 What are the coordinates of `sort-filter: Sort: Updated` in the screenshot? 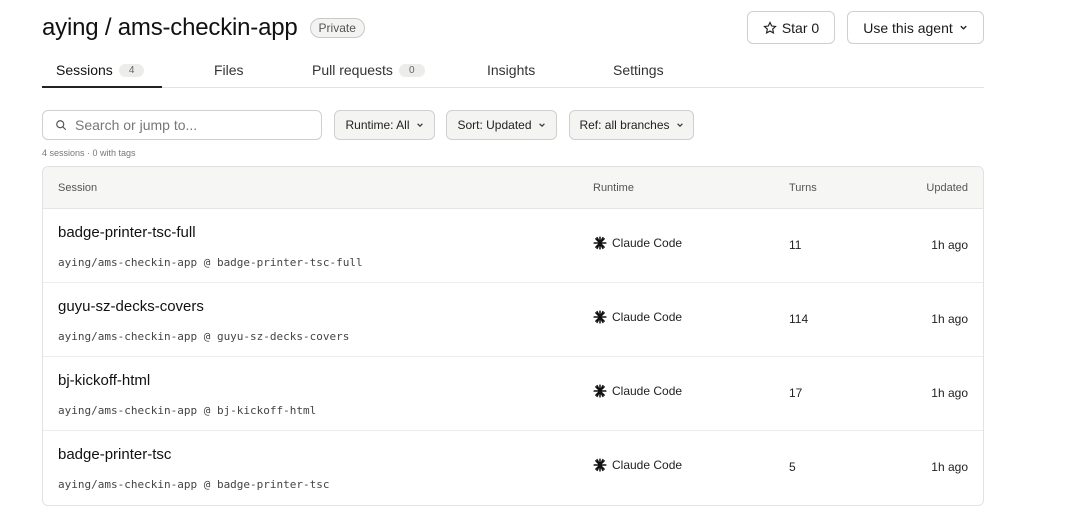 It's located at (501, 125).